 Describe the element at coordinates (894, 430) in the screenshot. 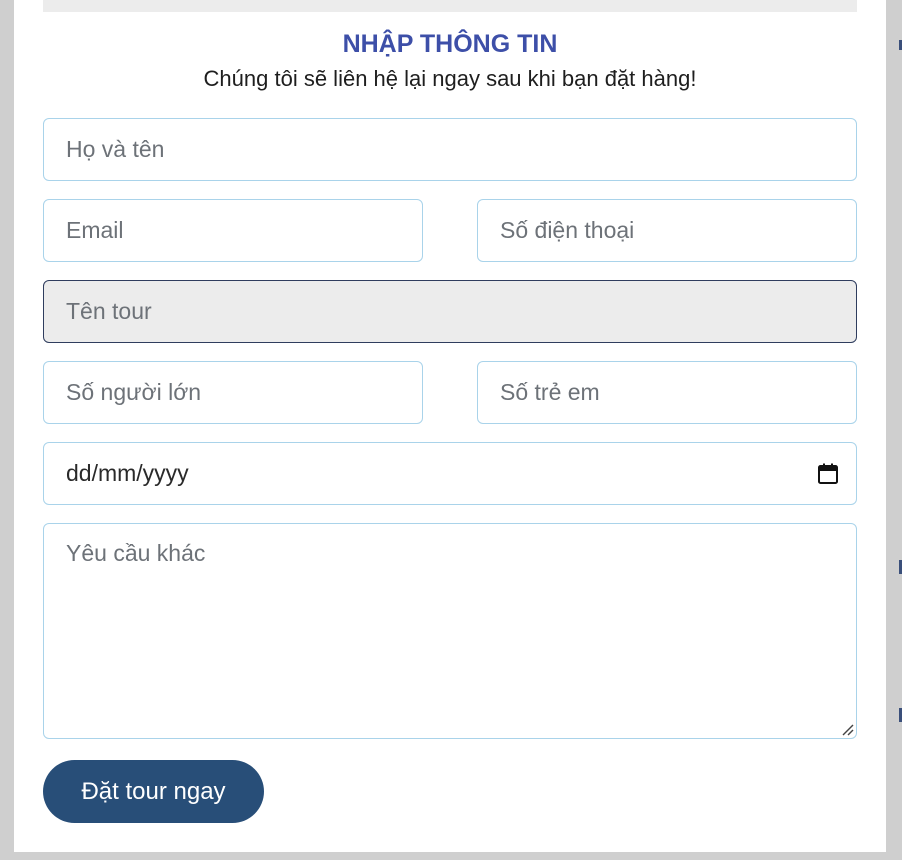

I see `background-page-edge` at that location.